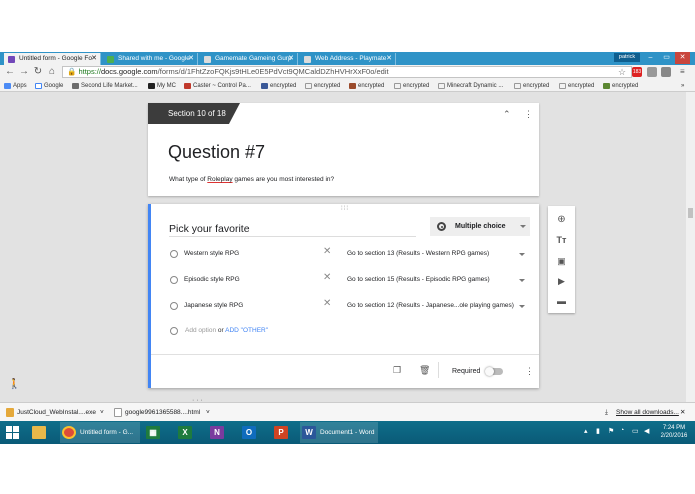 This screenshot has height=494, width=695. What do you see at coordinates (666, 58) in the screenshot?
I see `maximize-icon: ▭` at bounding box center [666, 58].